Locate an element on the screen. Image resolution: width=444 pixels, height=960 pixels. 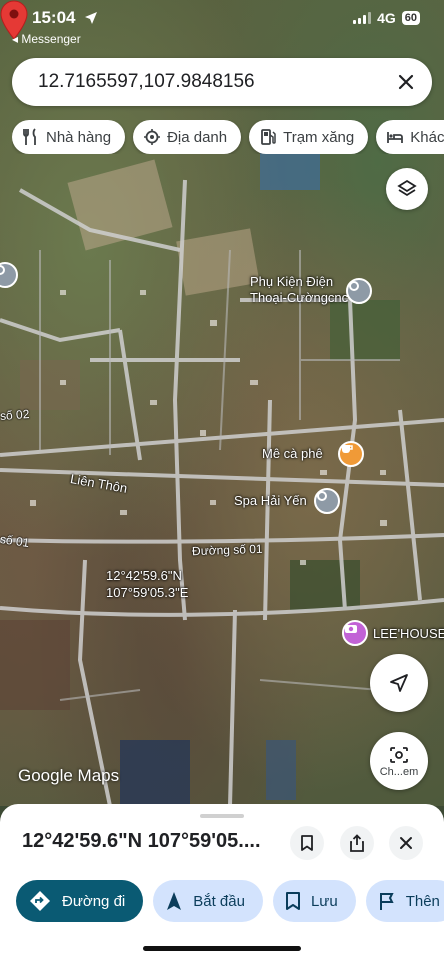
camera-poi-icon is located at coordinates (355, 633).